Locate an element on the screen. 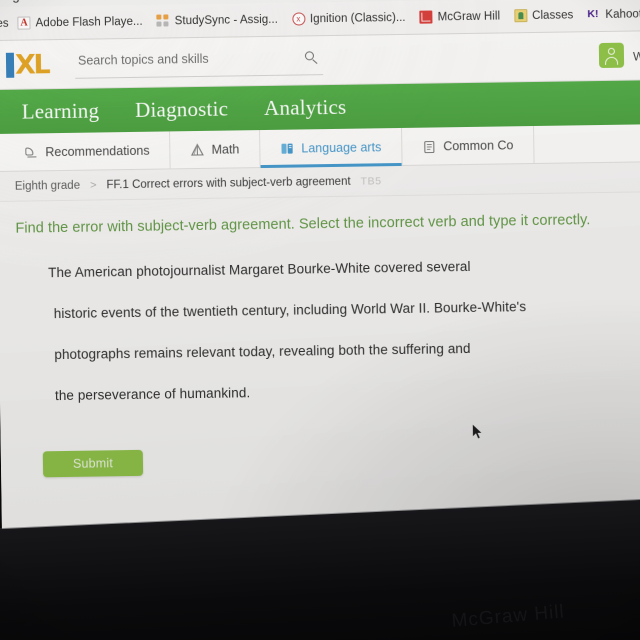 The height and width of the screenshot is (640, 640). tab-math: Math is located at coordinates (215, 149).